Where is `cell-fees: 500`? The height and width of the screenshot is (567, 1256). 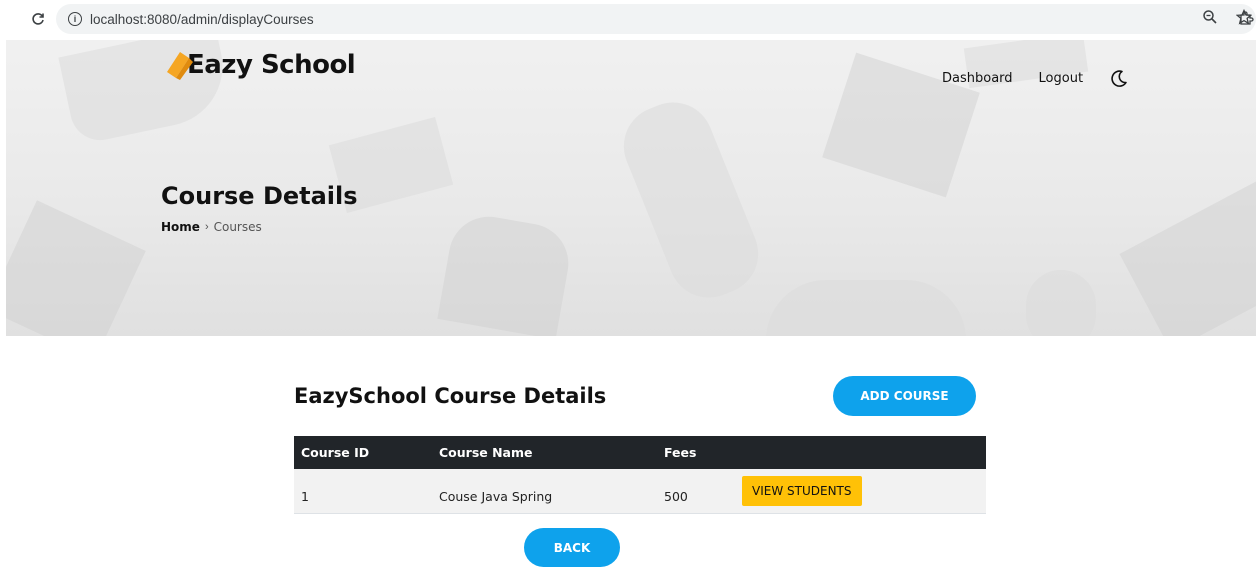
cell-fees: 500 is located at coordinates (696, 491).